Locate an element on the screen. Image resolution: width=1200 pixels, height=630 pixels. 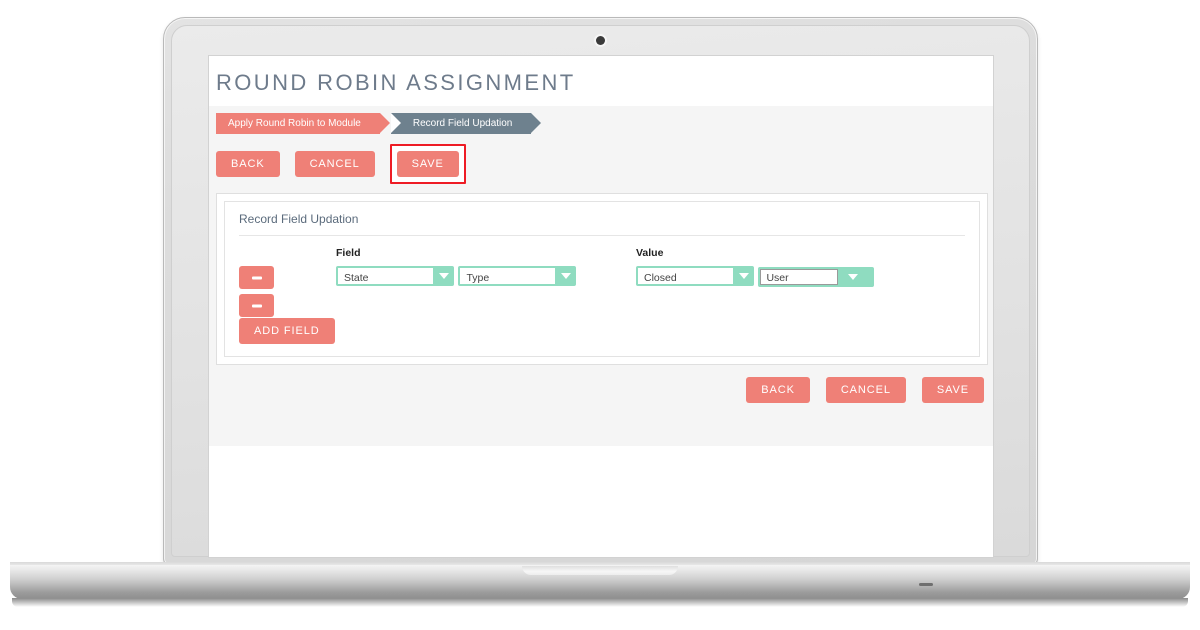
laptop-base-notch is located at coordinates (600, 570).